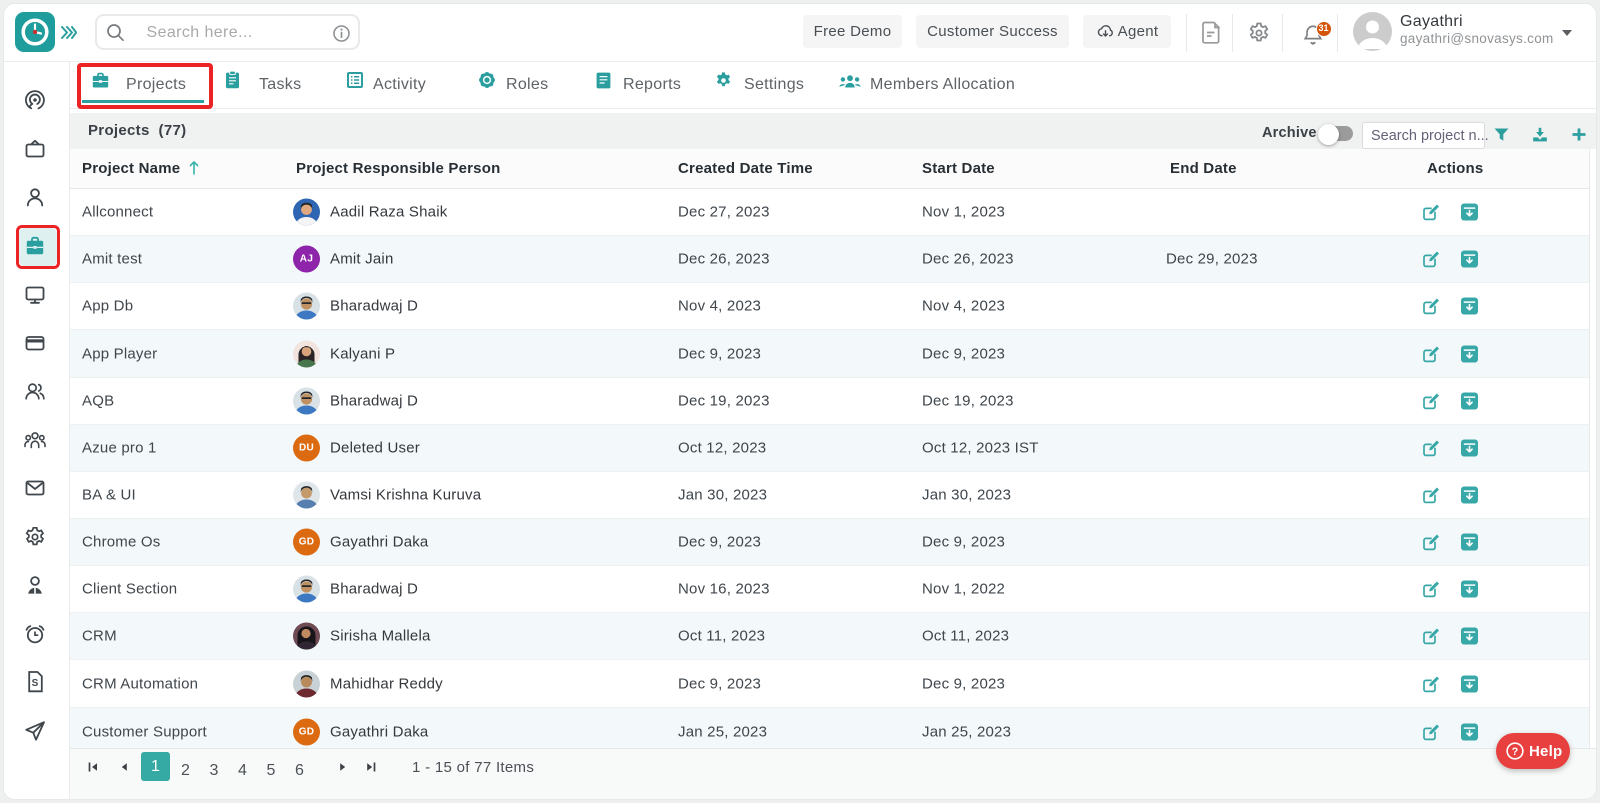 This screenshot has height=803, width=1600. What do you see at coordinates (35, 683) in the screenshot?
I see `svg-text: S` at bounding box center [35, 683].